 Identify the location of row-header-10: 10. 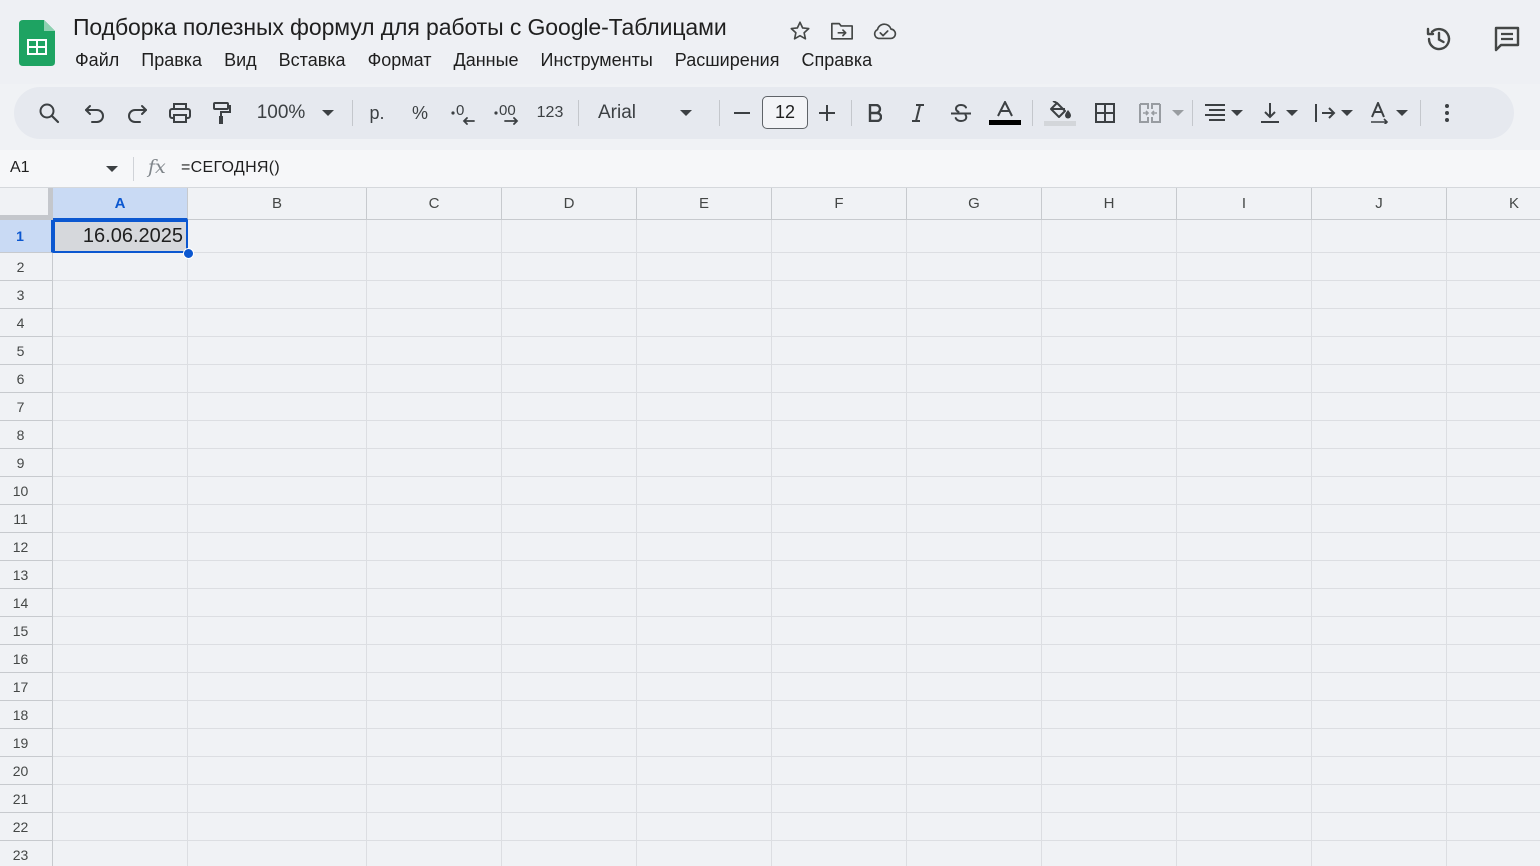
(26, 491).